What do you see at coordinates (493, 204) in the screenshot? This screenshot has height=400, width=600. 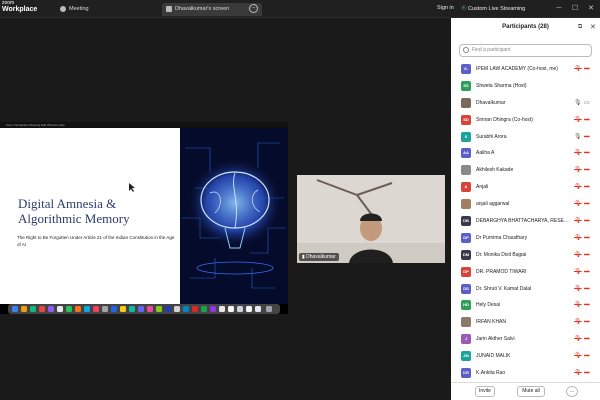 I see `participant-name: anjali aggarwal` at bounding box center [493, 204].